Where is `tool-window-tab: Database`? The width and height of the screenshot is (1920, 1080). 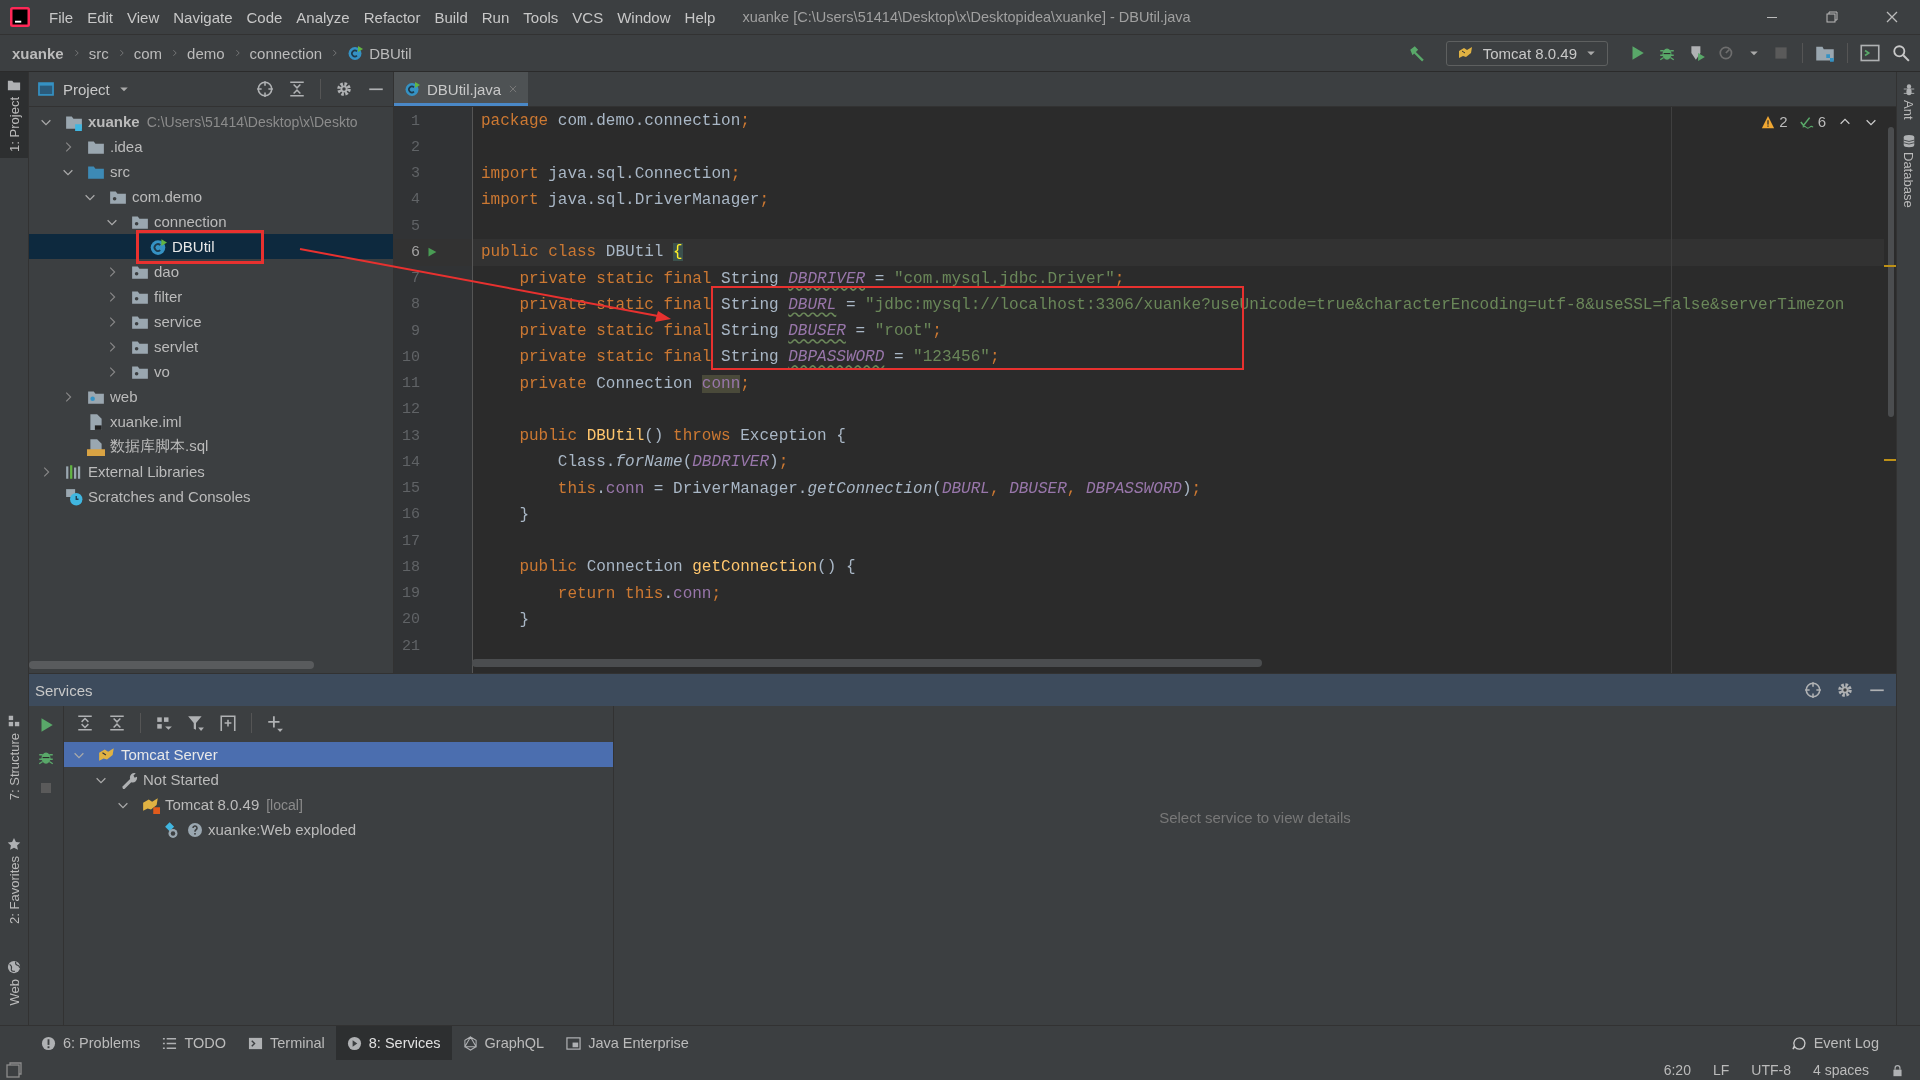
tool-window-tab: Database is located at coordinates (1908, 170).